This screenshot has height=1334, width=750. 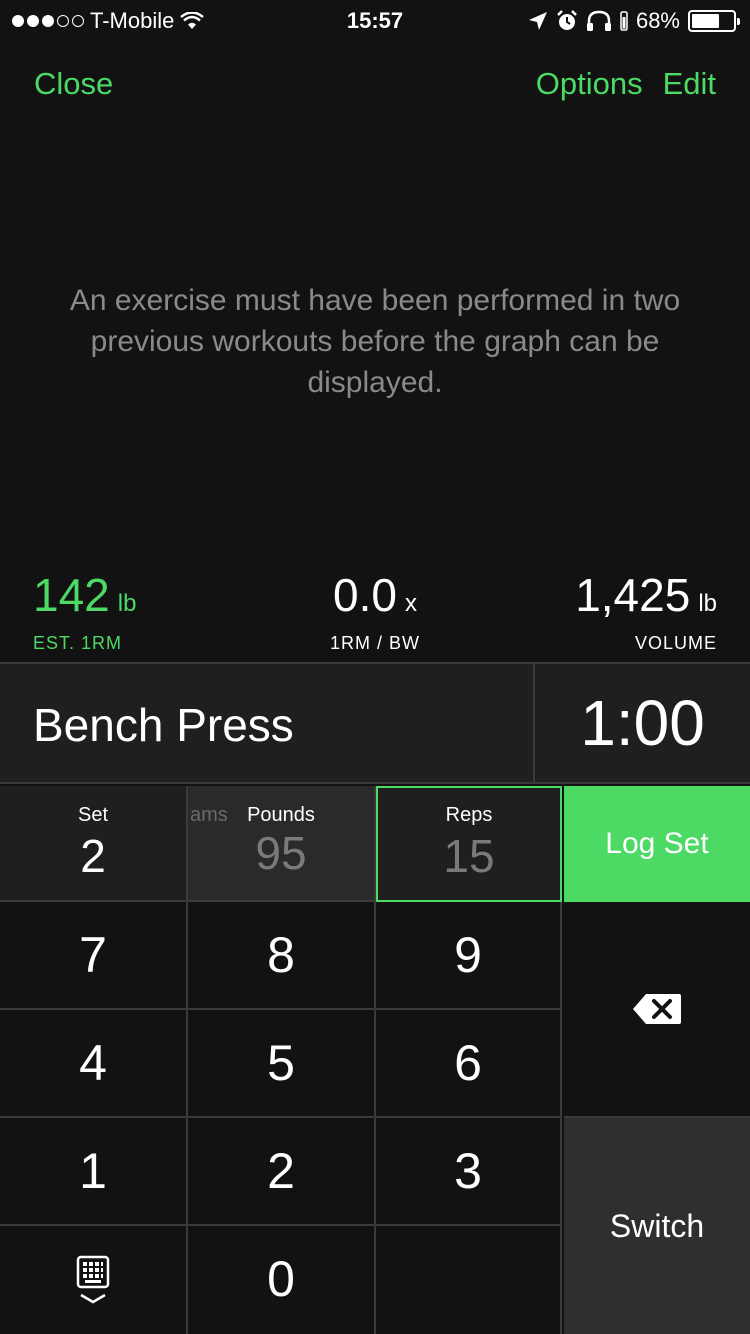 What do you see at coordinates (675, 643) in the screenshot?
I see `volume-label: VOLUME` at bounding box center [675, 643].